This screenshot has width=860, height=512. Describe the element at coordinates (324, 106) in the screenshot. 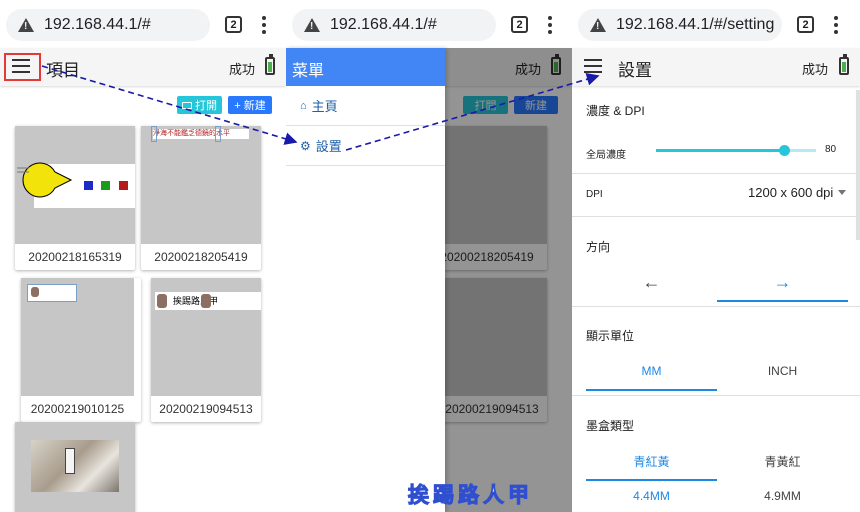

I see `drawer-item-label: 主頁` at that location.